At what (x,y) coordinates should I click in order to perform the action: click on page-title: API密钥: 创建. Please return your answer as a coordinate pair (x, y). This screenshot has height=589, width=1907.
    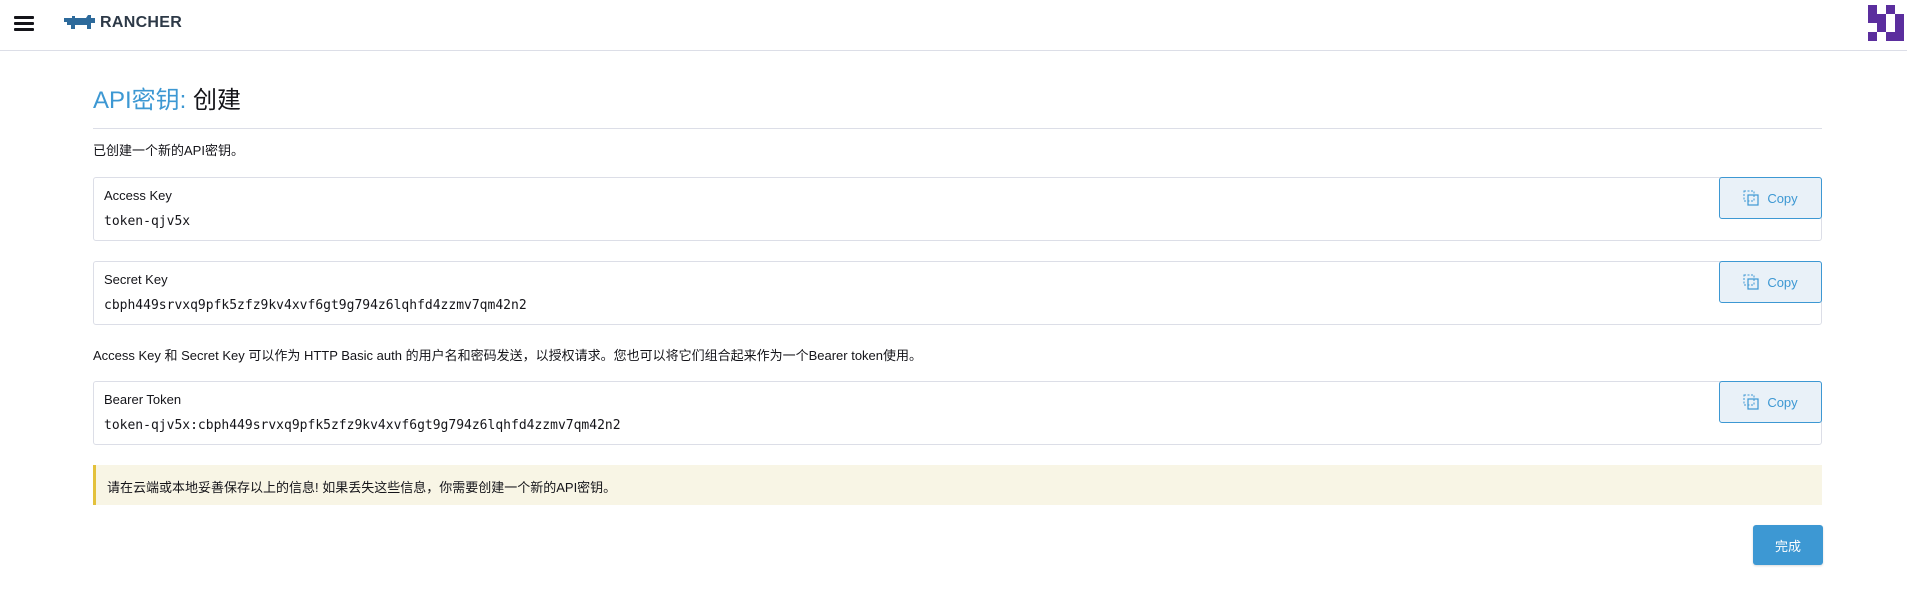
    Looking at the image, I should click on (167, 97).